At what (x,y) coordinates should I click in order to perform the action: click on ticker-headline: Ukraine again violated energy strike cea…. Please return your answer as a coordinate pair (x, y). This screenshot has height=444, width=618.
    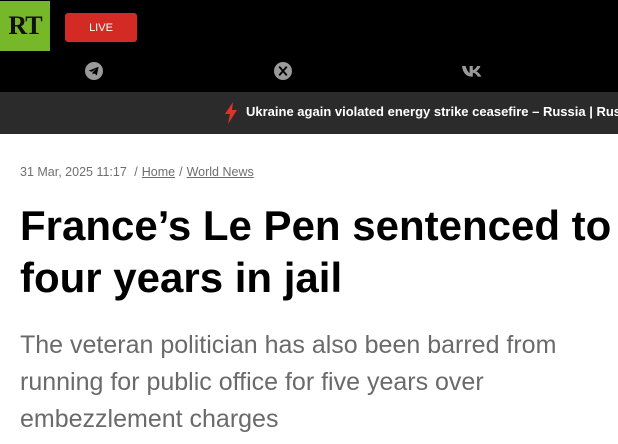
    Looking at the image, I should click on (432, 111).